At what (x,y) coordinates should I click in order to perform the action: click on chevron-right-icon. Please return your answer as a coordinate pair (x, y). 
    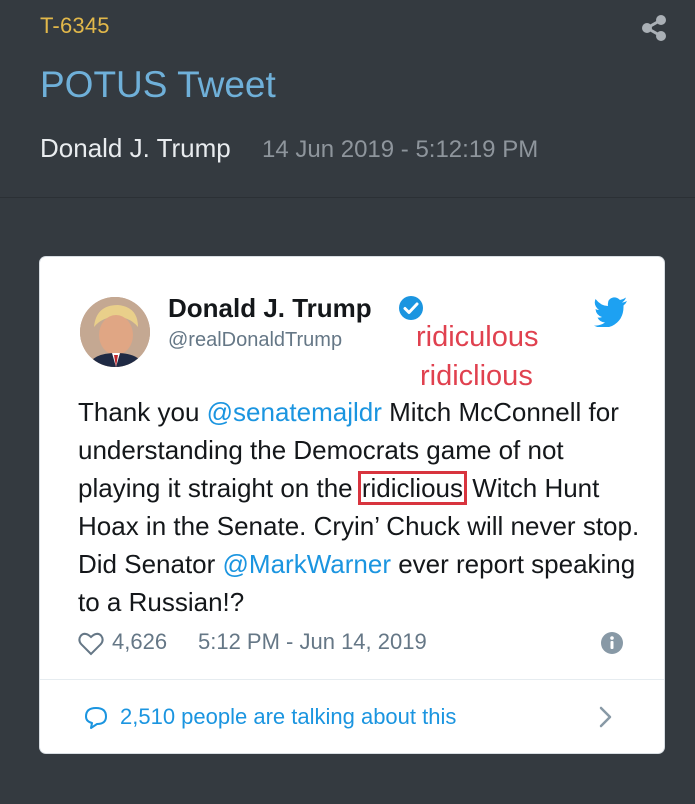
    Looking at the image, I should click on (606, 717).